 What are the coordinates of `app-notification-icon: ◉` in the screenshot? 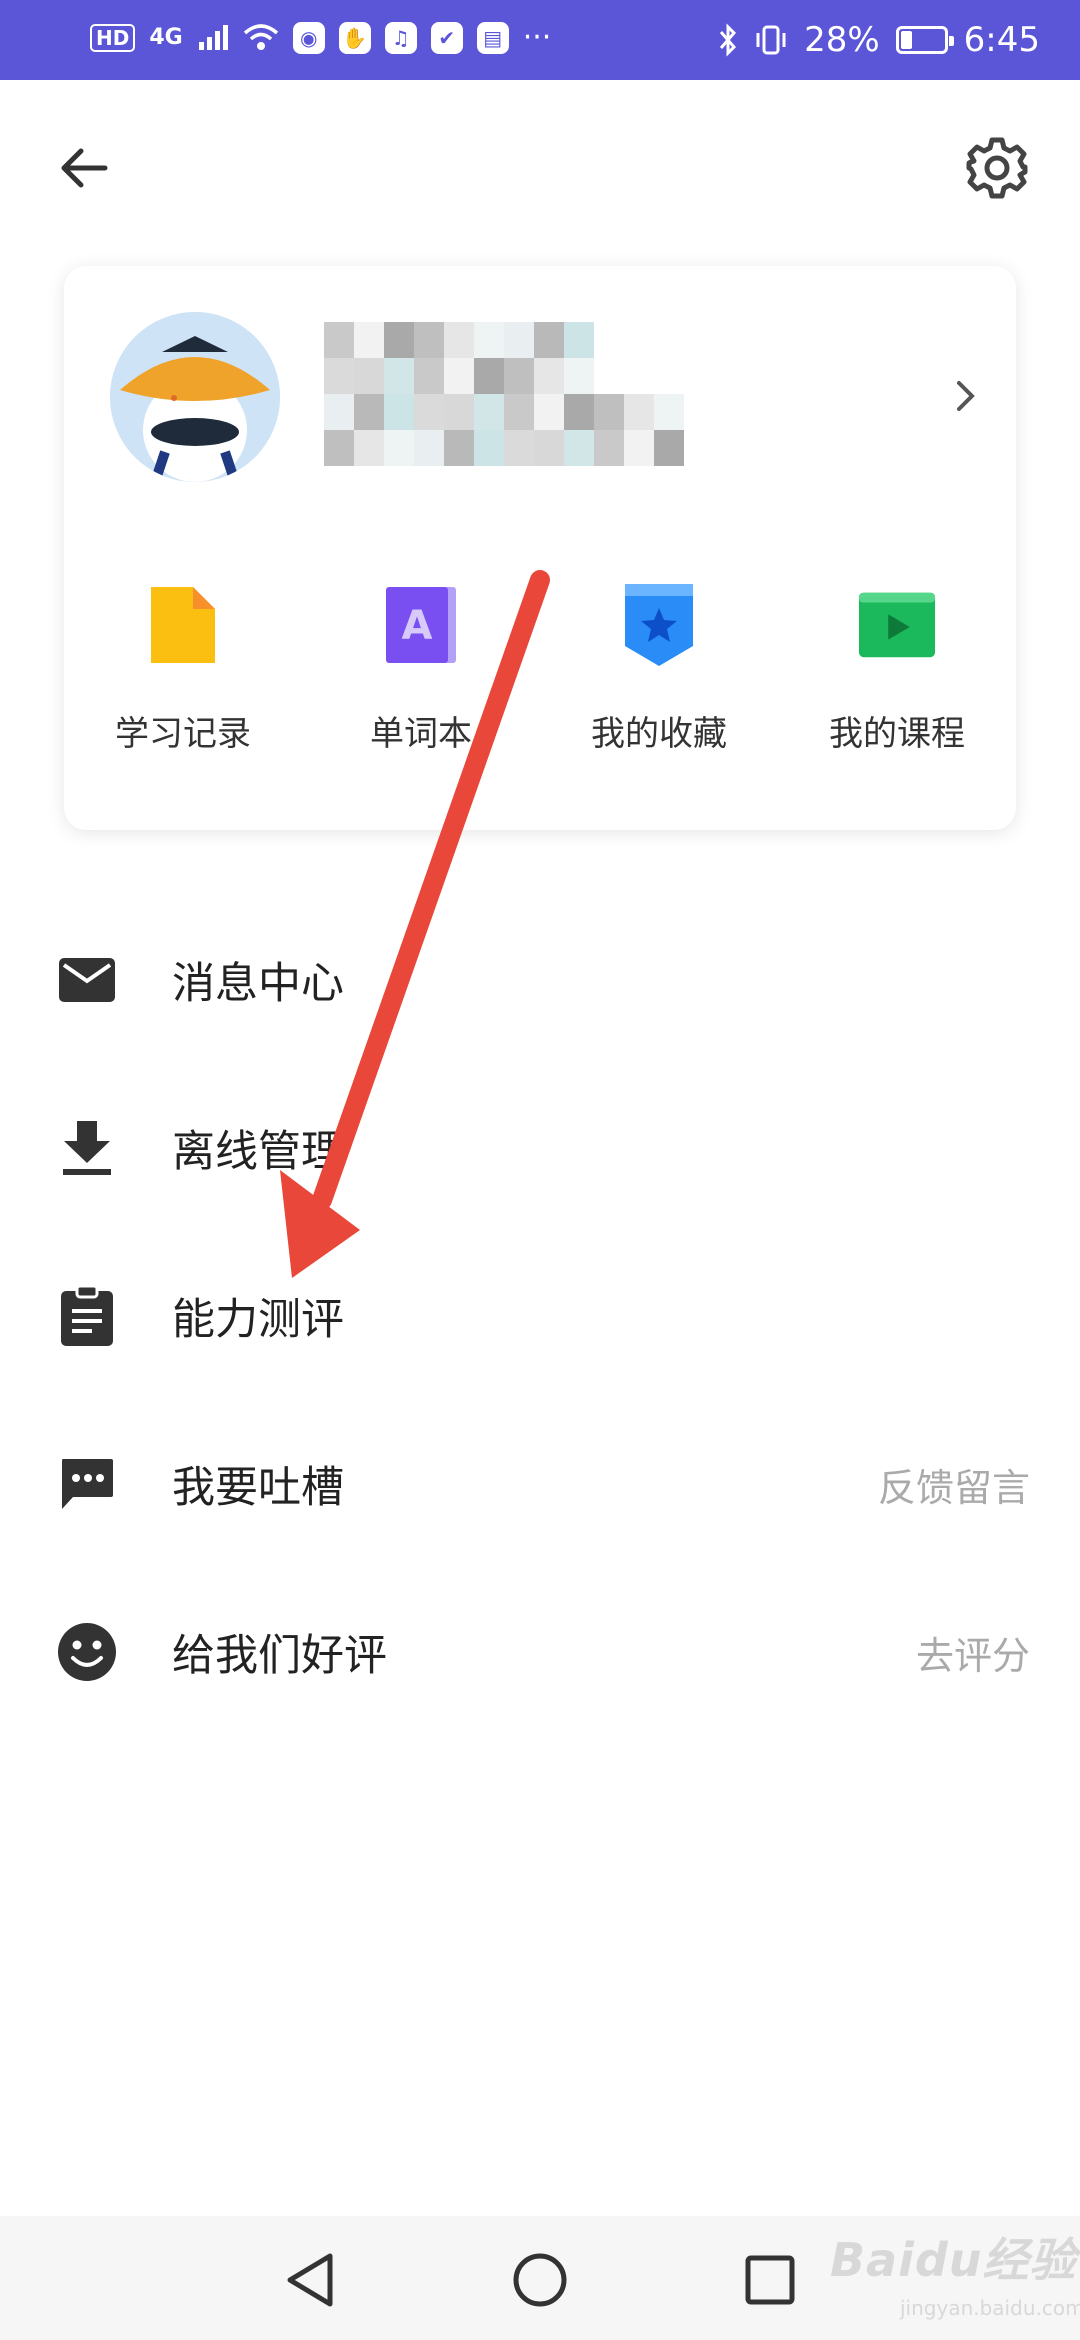 It's located at (308, 38).